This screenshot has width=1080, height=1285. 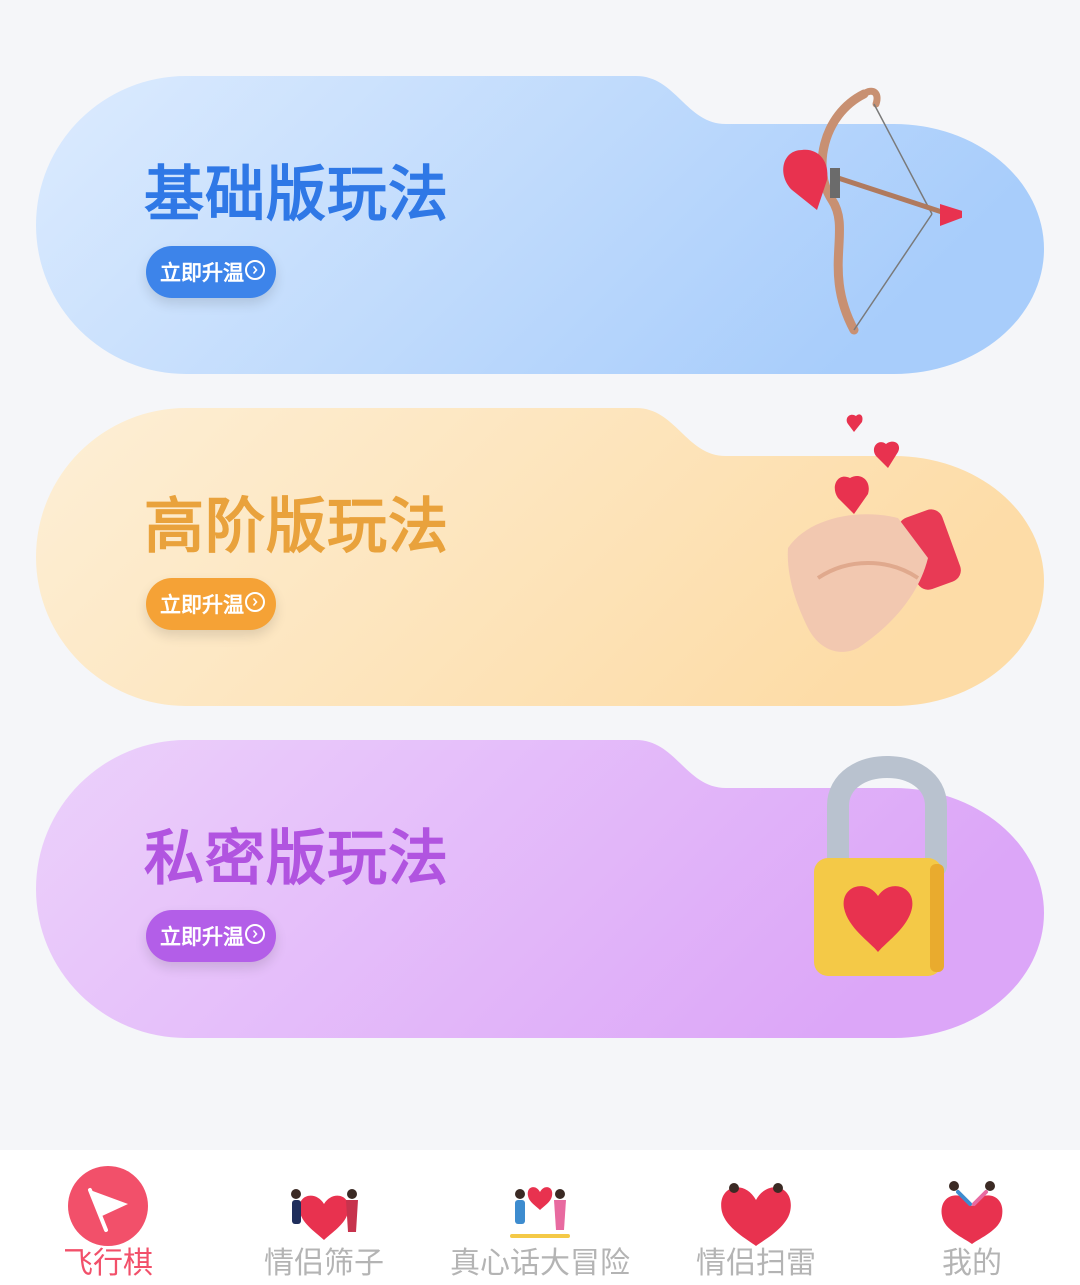 What do you see at coordinates (296, 527) in the screenshot?
I see `card-title: 高阶版玩法` at bounding box center [296, 527].